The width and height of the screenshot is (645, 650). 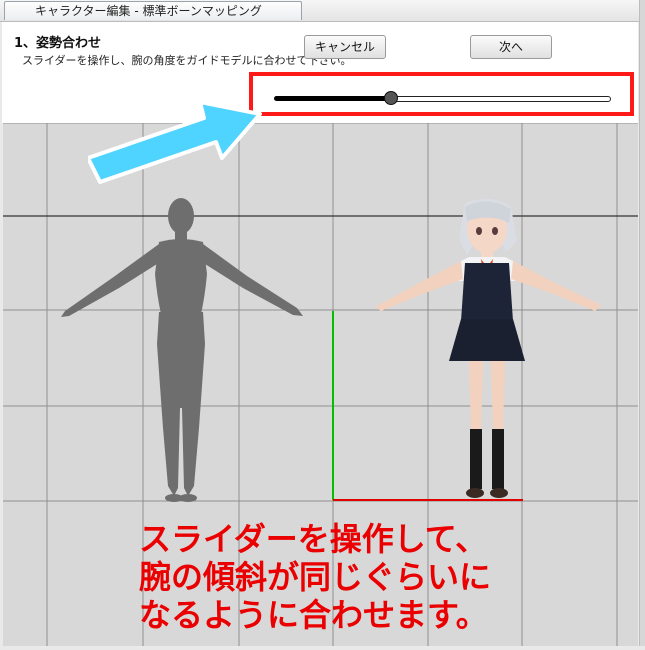 I want to click on instruction-annotation: スライダーを操作して、 腕の傾斜が同じぐらいに なるように合わせます。, so click(x=315, y=577).